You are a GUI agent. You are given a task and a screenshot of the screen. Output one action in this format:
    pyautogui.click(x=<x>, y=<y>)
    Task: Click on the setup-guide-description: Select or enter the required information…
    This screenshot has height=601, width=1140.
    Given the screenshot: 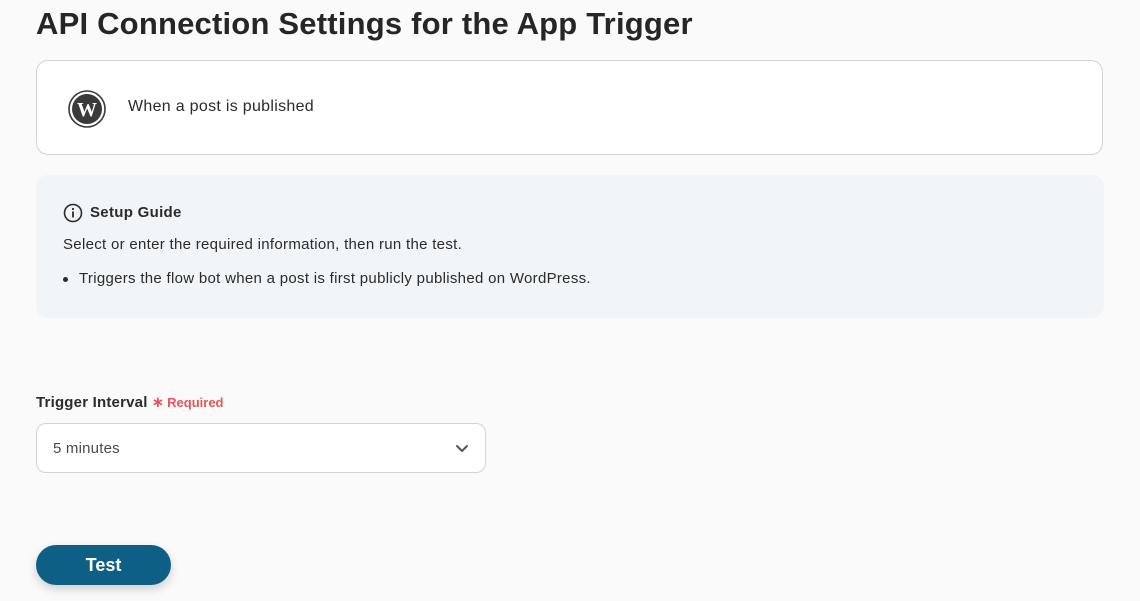 What is the action you would take?
    pyautogui.click(x=263, y=244)
    